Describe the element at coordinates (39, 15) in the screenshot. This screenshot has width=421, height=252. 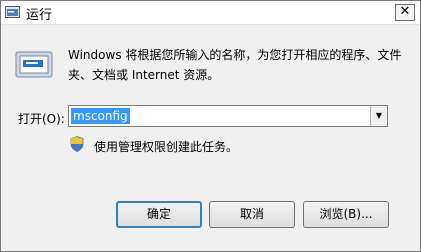
I see `window-title: 运行` at that location.